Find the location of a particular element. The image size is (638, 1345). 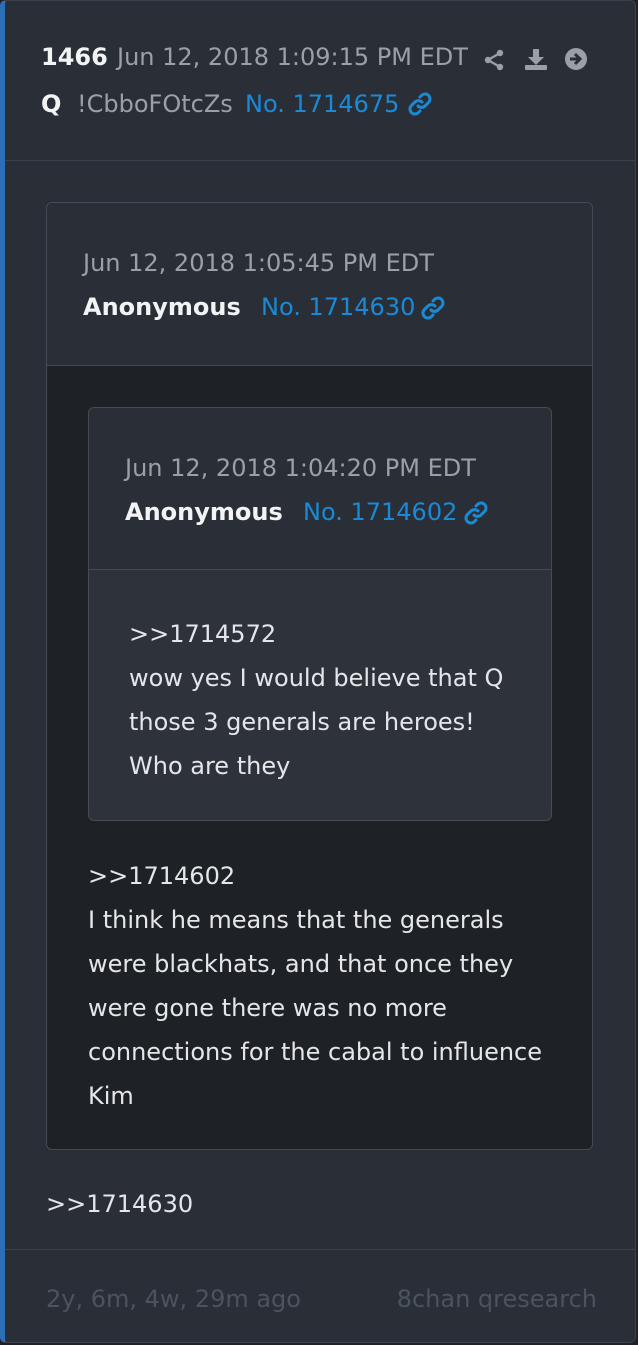

nested-quote-number-link: No. 1714602 is located at coordinates (380, 512).